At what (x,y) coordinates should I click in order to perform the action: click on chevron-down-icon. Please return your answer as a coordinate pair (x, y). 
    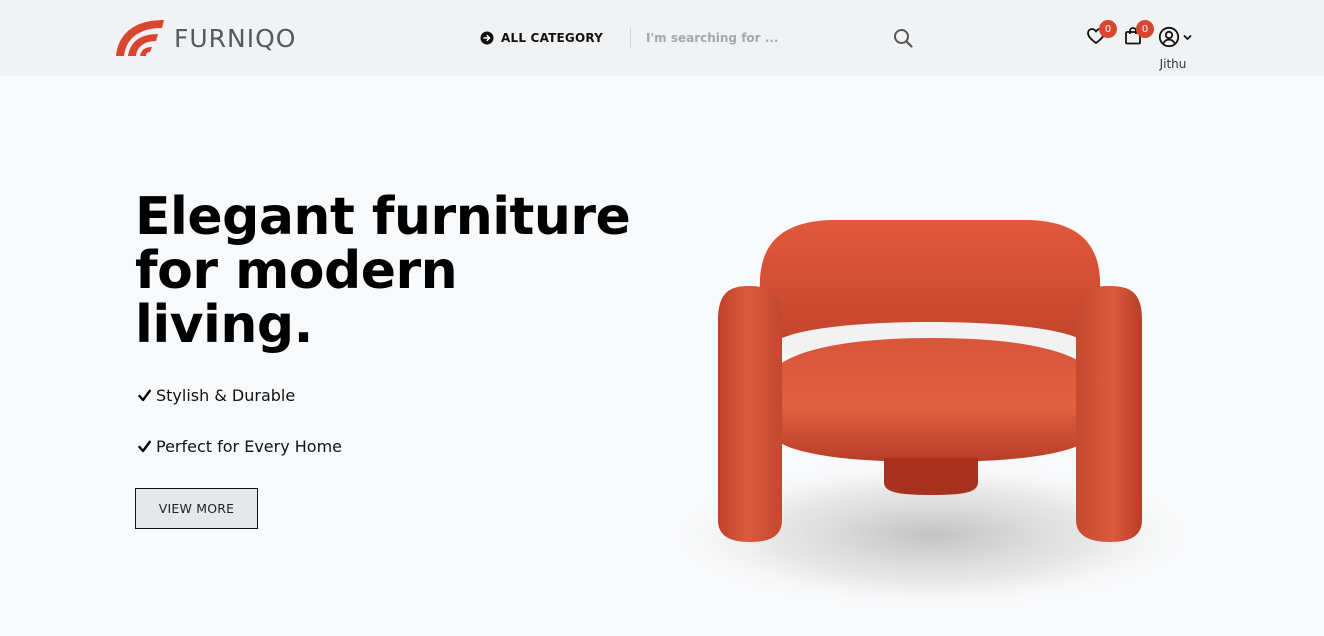
    Looking at the image, I should click on (1187, 37).